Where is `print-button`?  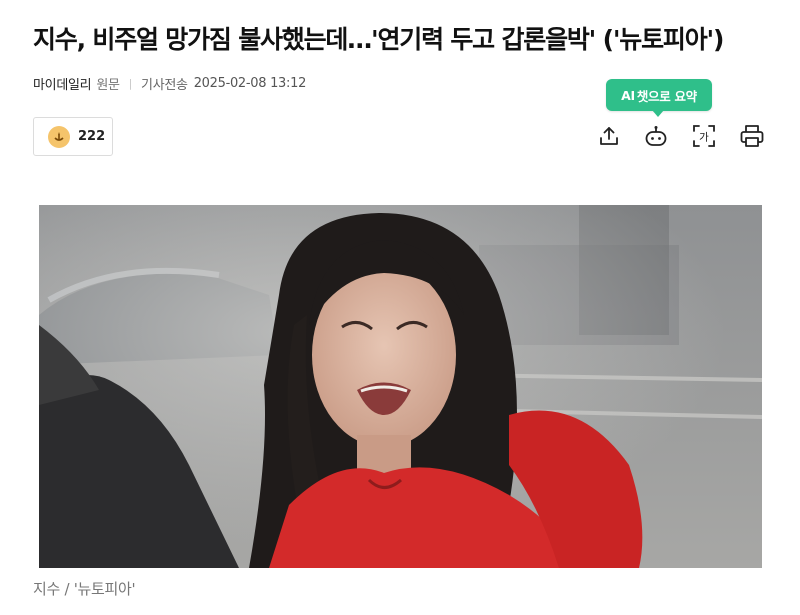 print-button is located at coordinates (752, 136).